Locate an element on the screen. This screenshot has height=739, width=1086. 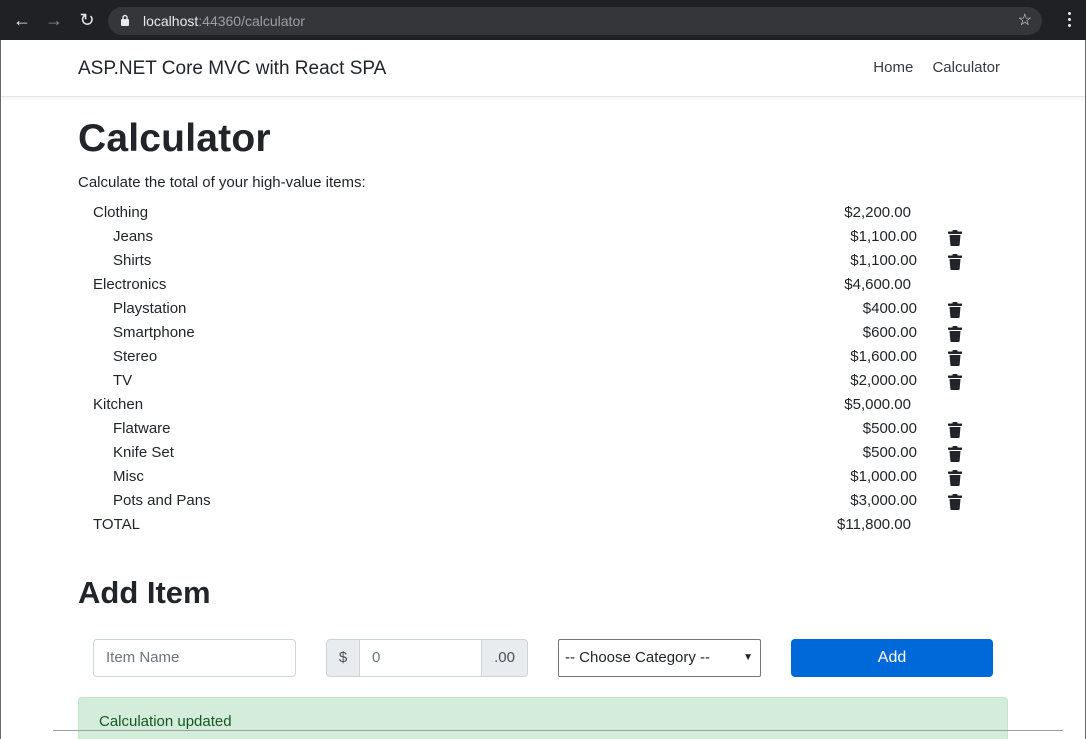
address-bar: localhost:44360/calculator ☆ is located at coordinates (575, 21).